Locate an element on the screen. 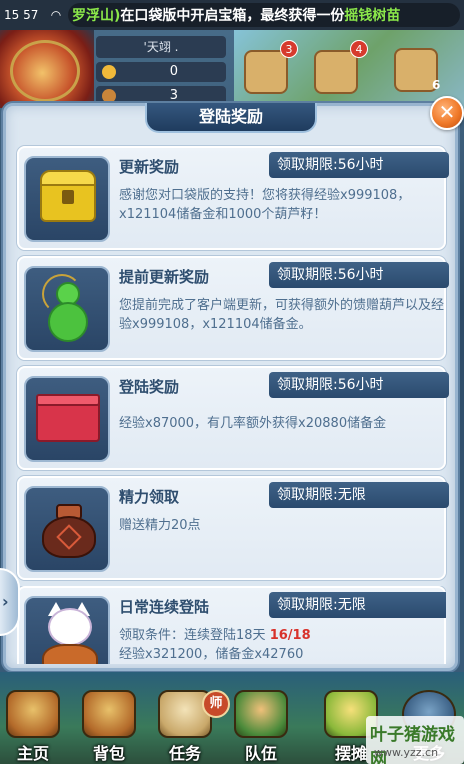 The image size is (464, 764). green-gourd-icon is located at coordinates (67, 309).